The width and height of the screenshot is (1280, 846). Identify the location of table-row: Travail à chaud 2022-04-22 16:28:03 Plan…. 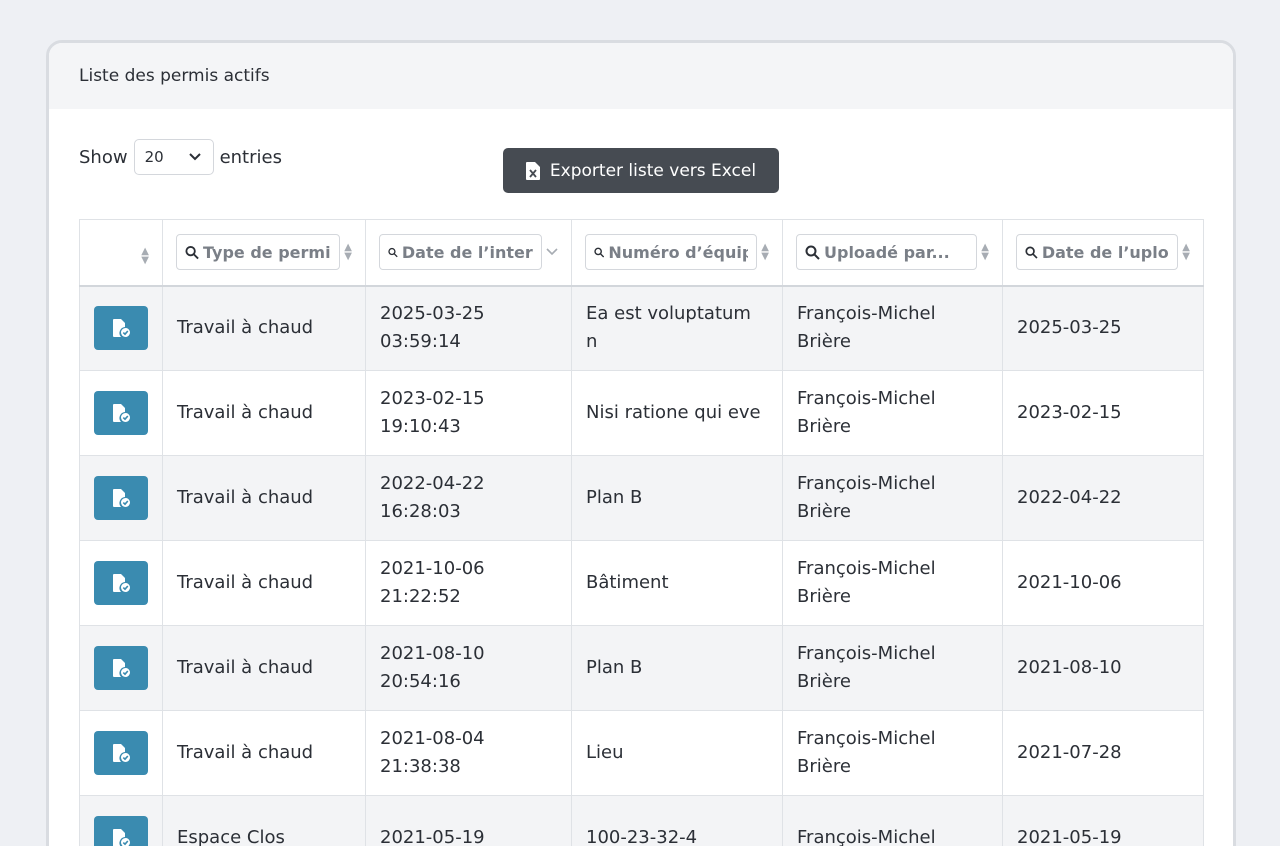
(641, 498).